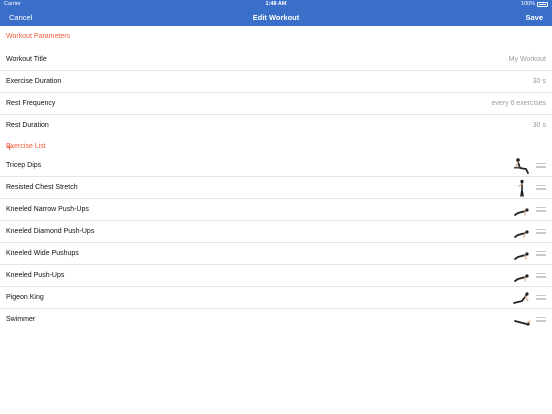 The width and height of the screenshot is (552, 414). What do you see at coordinates (276, 232) in the screenshot?
I see `exercise-row-kneeled-diamond-push-ups: Kneeled Diamond Push-Ups` at bounding box center [276, 232].